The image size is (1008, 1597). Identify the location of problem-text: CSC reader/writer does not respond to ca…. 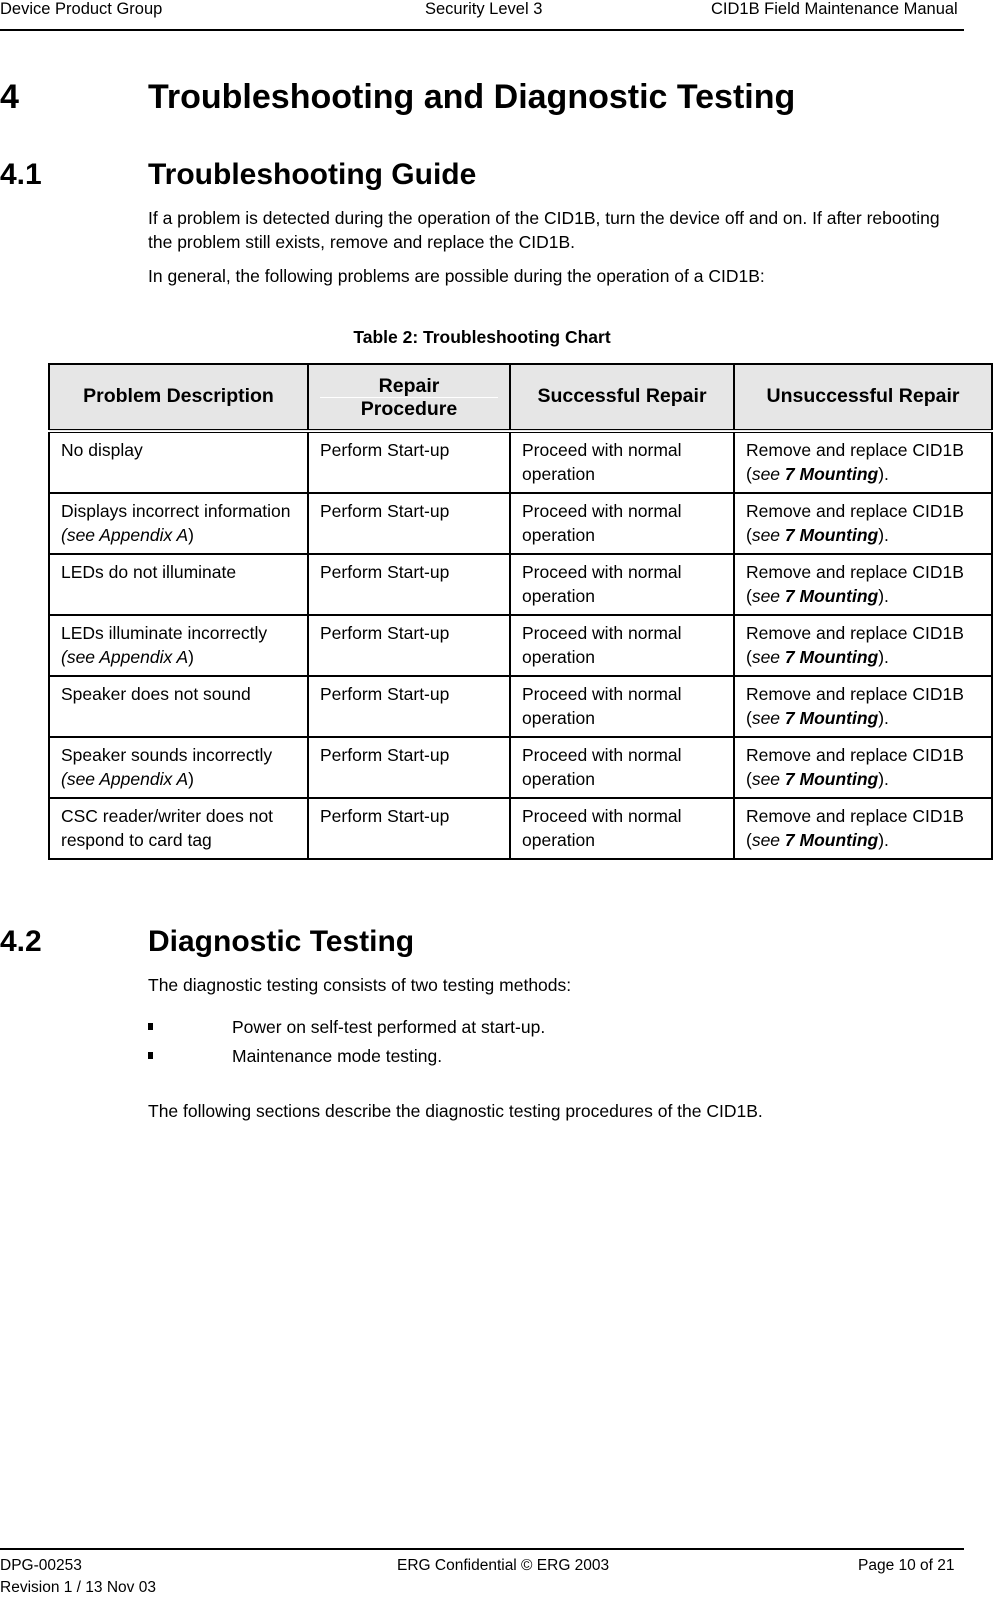
(167, 828).